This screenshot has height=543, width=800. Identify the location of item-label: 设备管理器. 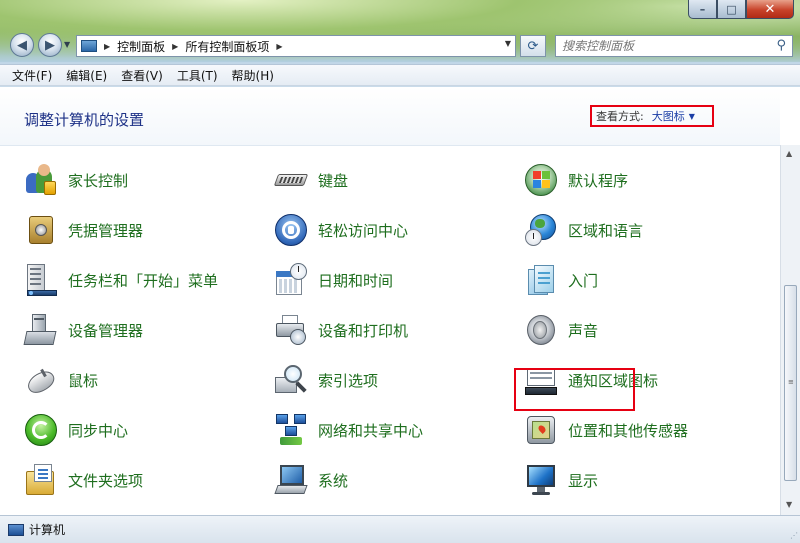
(106, 330).